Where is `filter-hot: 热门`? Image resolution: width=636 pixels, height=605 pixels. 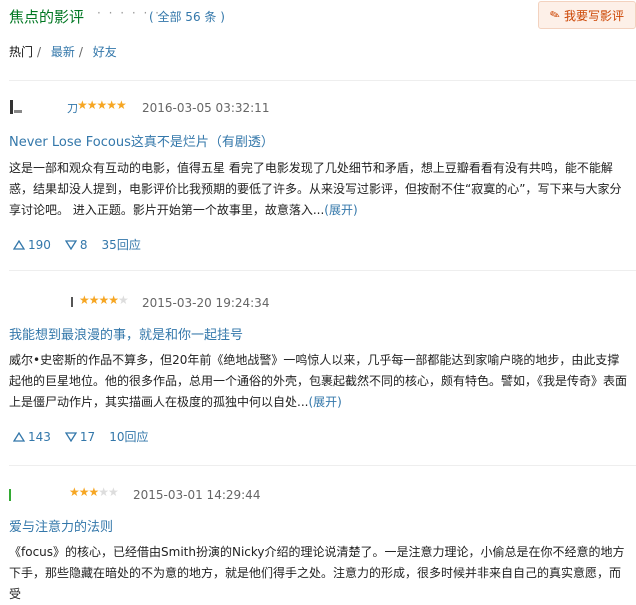
filter-hot: 热门 is located at coordinates (21, 52).